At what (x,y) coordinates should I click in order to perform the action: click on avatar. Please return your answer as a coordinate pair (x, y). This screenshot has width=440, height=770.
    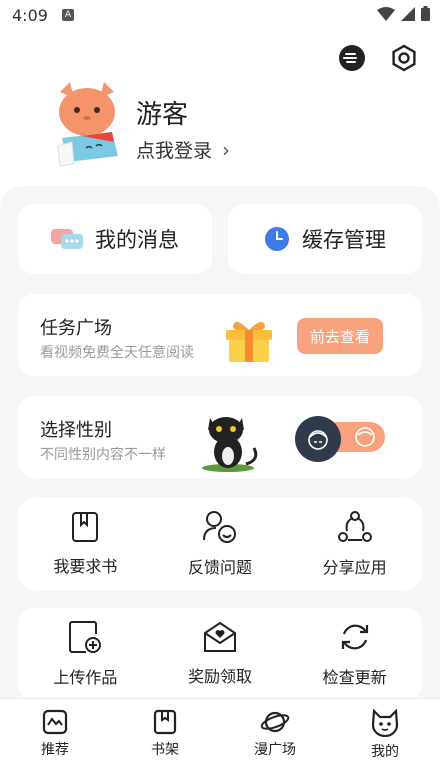
    Looking at the image, I should click on (87, 125).